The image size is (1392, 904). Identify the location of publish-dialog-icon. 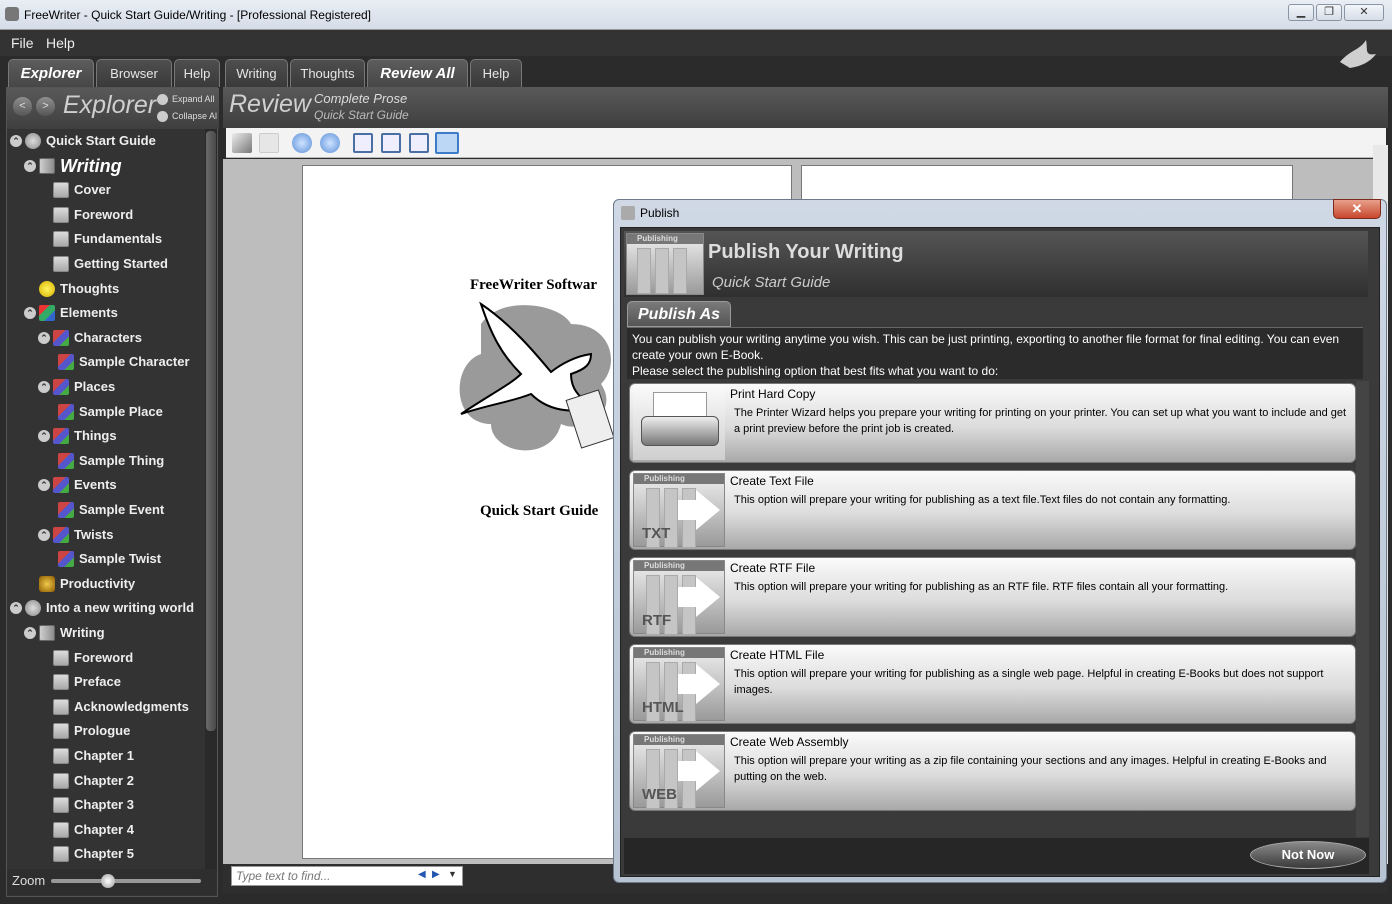
(628, 213).